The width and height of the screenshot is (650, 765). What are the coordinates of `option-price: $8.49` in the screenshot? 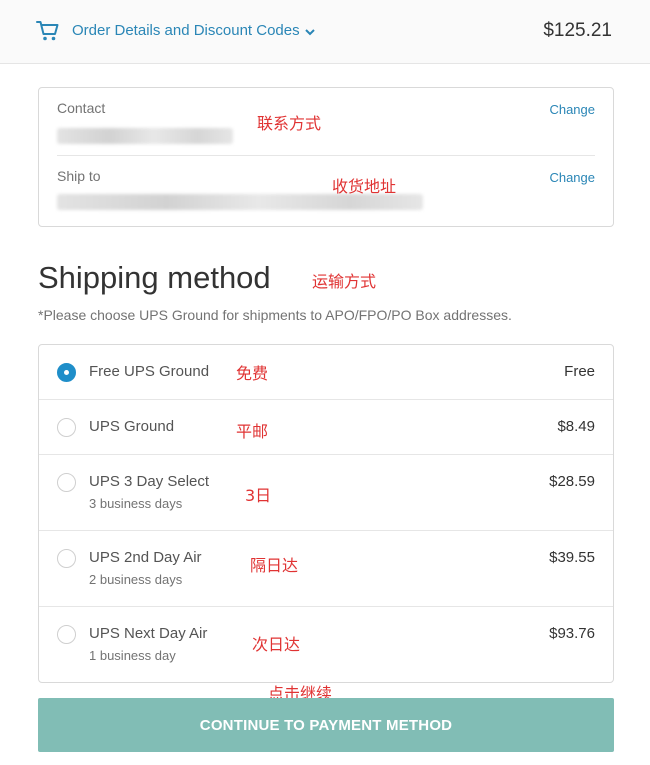 It's located at (576, 426).